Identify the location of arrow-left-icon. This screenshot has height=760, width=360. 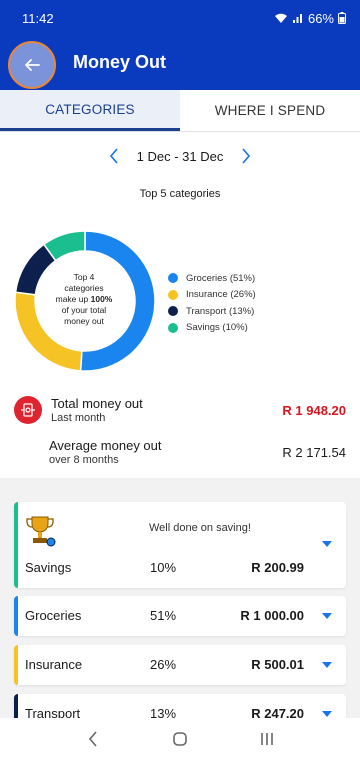
(32, 65).